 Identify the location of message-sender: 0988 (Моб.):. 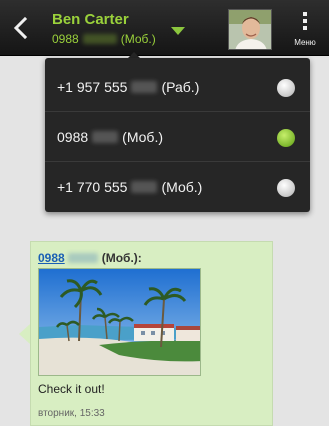
(90, 258).